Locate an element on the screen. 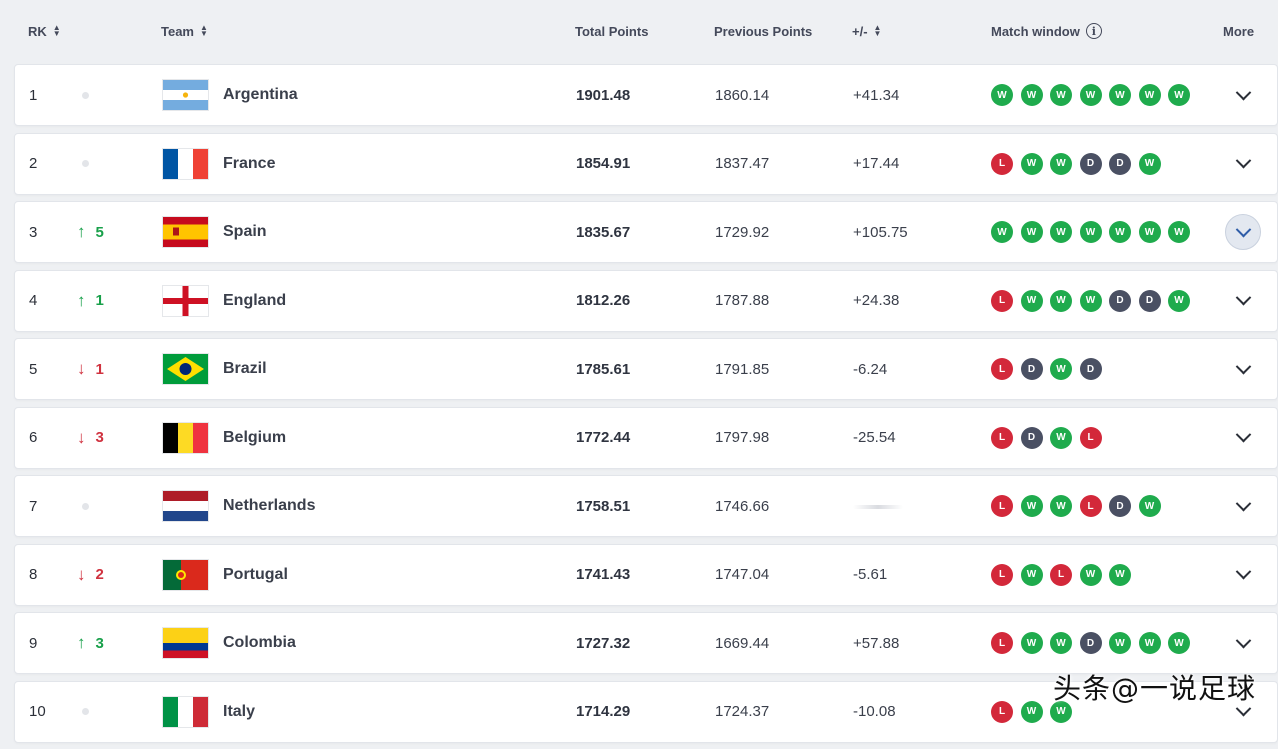 The height and width of the screenshot is (749, 1278). table-row: 5 ↓ 1 Brazil 1785.61 1791.85 -6.24 LDWD is located at coordinates (646, 369).